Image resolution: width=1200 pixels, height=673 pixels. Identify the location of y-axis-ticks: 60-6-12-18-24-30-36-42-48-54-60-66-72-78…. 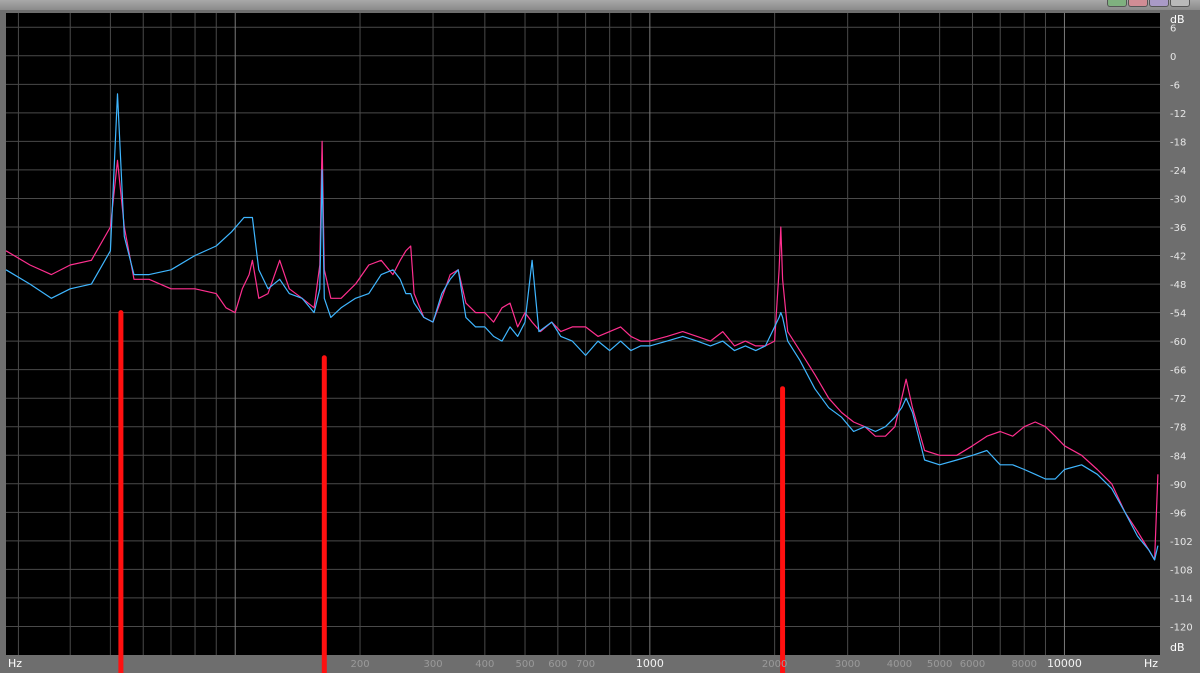
(1181, 328).